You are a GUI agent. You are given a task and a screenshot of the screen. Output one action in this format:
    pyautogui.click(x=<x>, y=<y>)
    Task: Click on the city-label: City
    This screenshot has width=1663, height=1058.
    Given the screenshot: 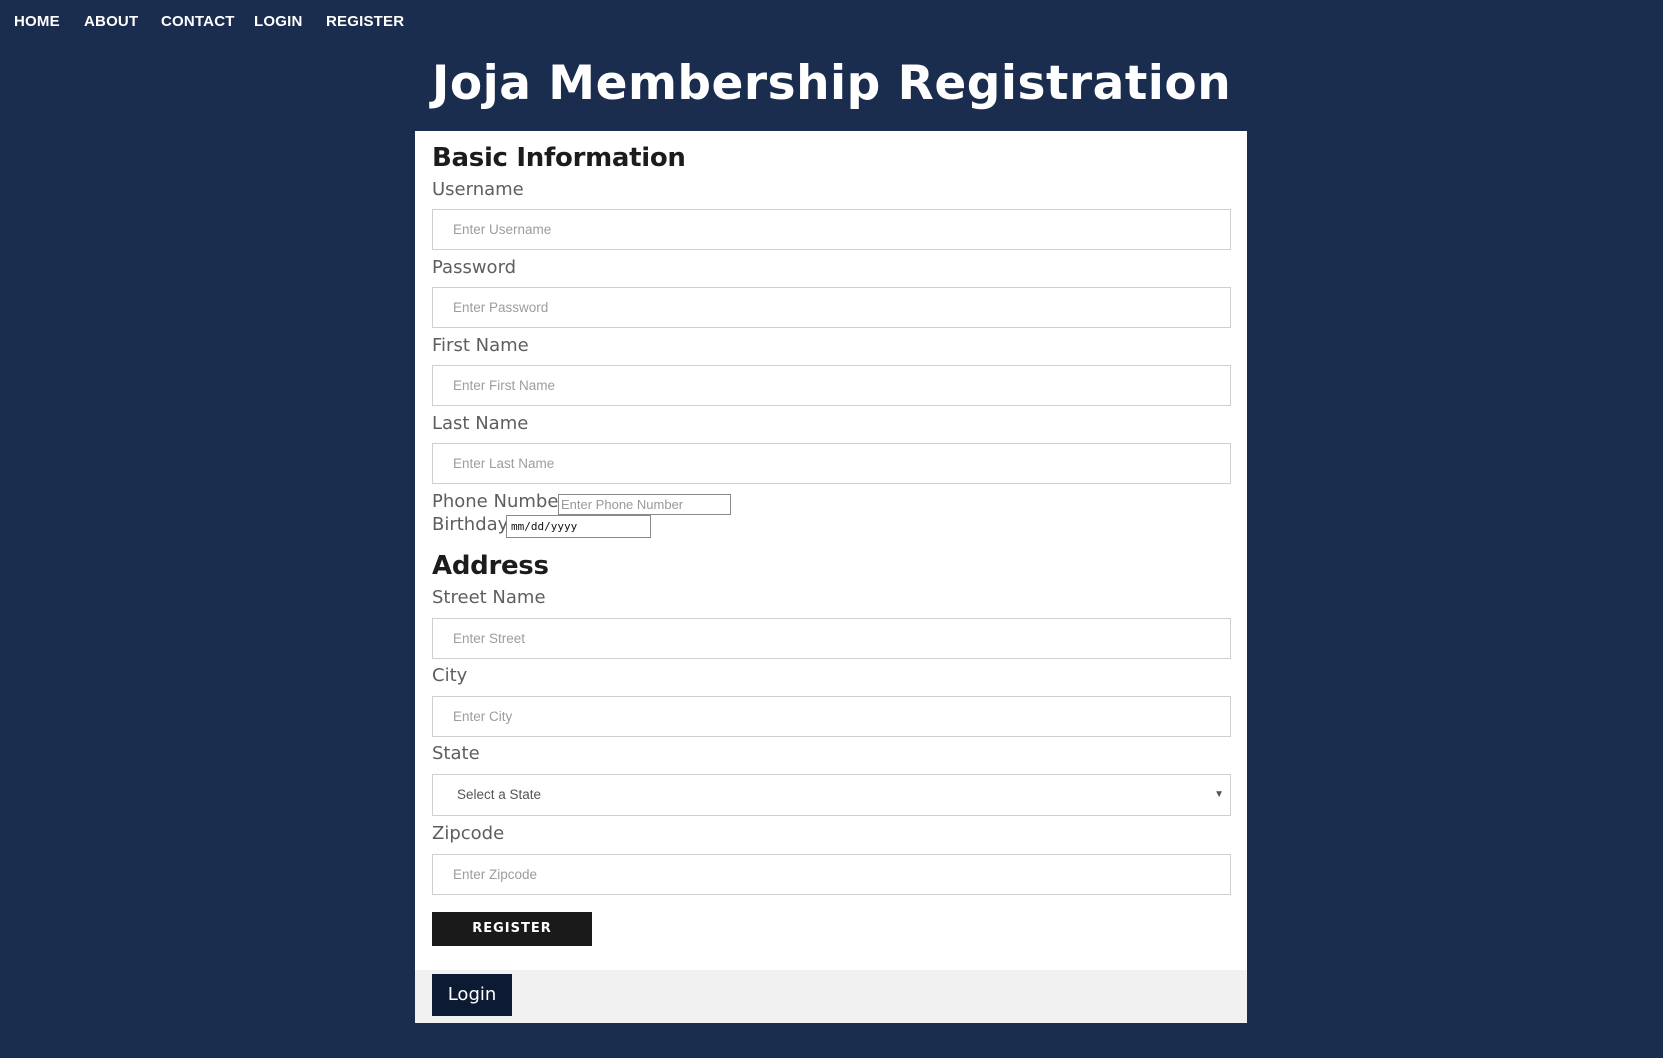 What is the action you would take?
    pyautogui.click(x=450, y=675)
    